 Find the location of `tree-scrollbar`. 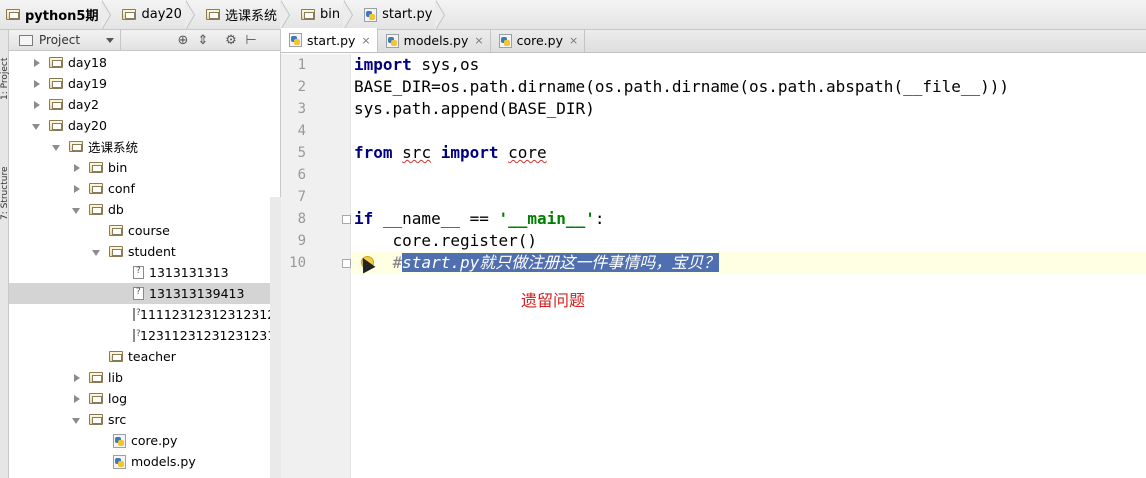

tree-scrollbar is located at coordinates (275, 337).